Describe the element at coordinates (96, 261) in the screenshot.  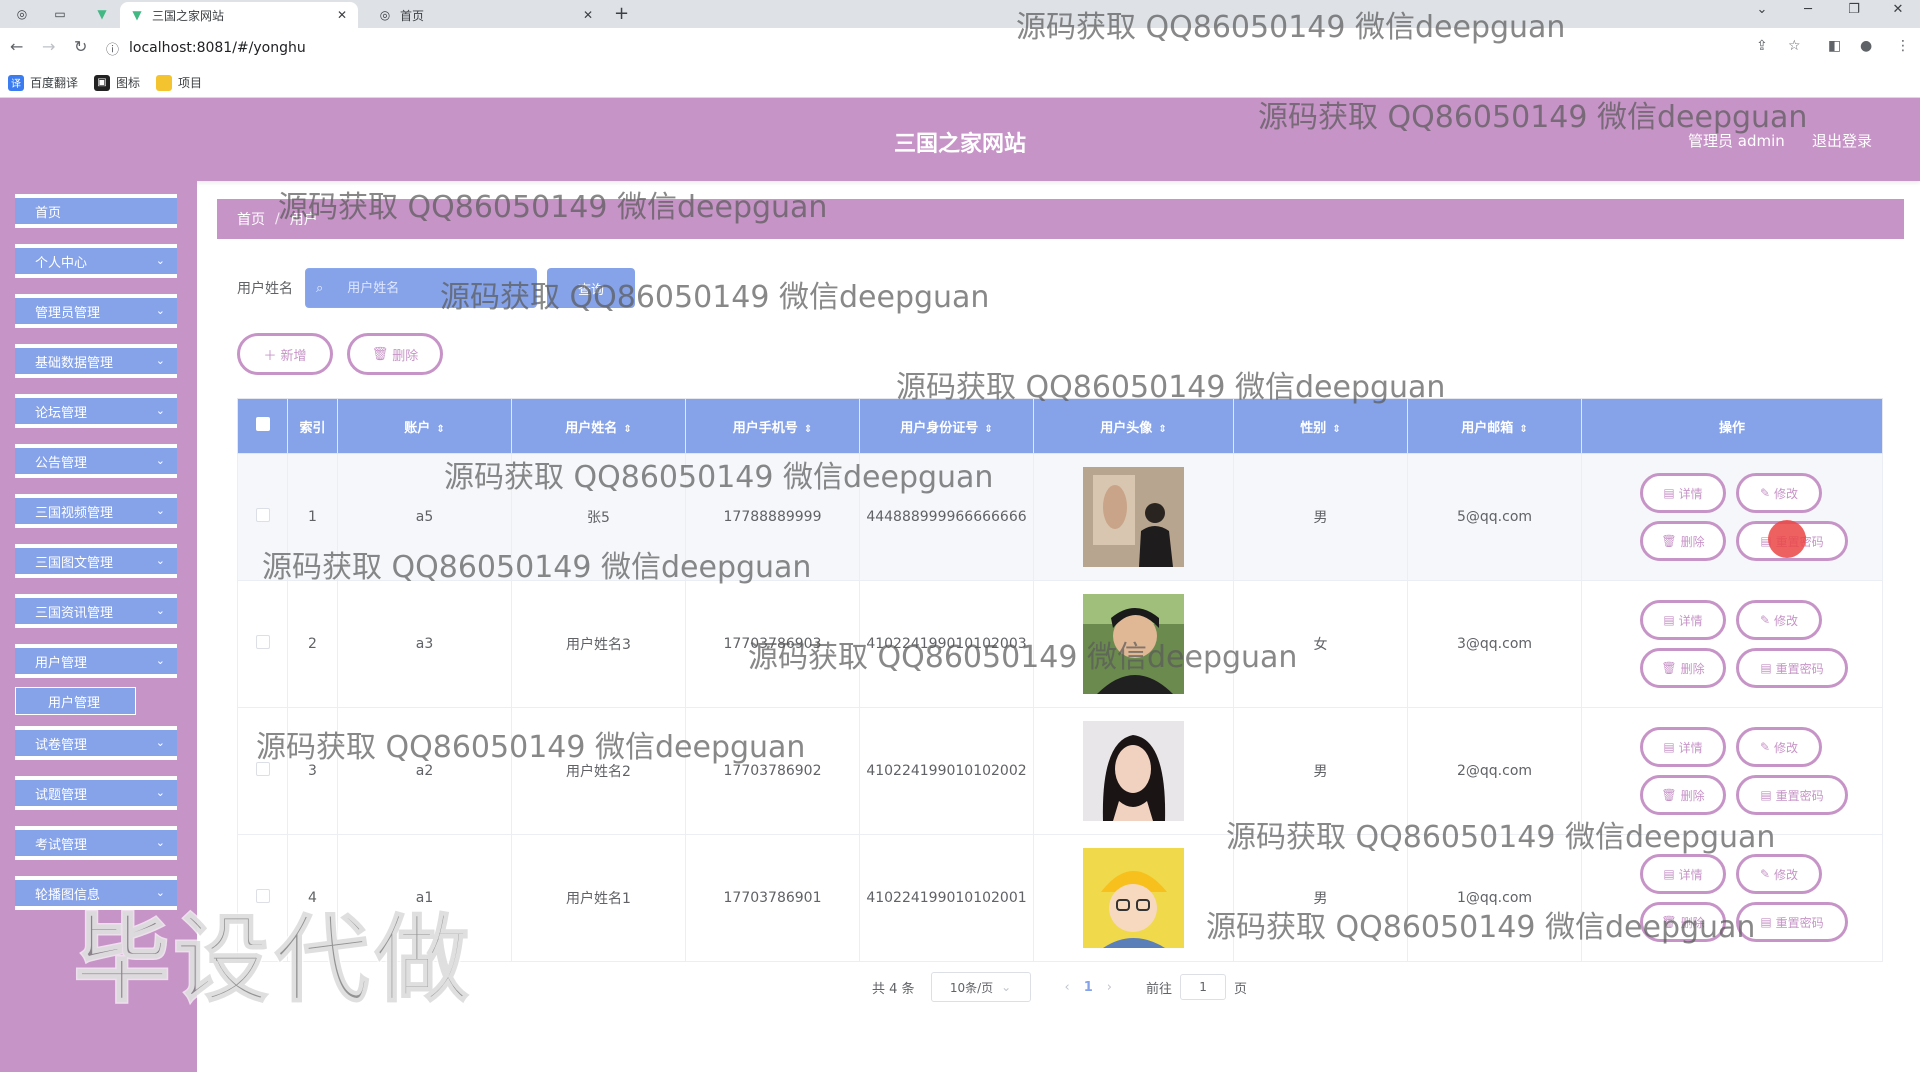
I see `sidebar-item-profile: 个人中心 ⌄` at that location.